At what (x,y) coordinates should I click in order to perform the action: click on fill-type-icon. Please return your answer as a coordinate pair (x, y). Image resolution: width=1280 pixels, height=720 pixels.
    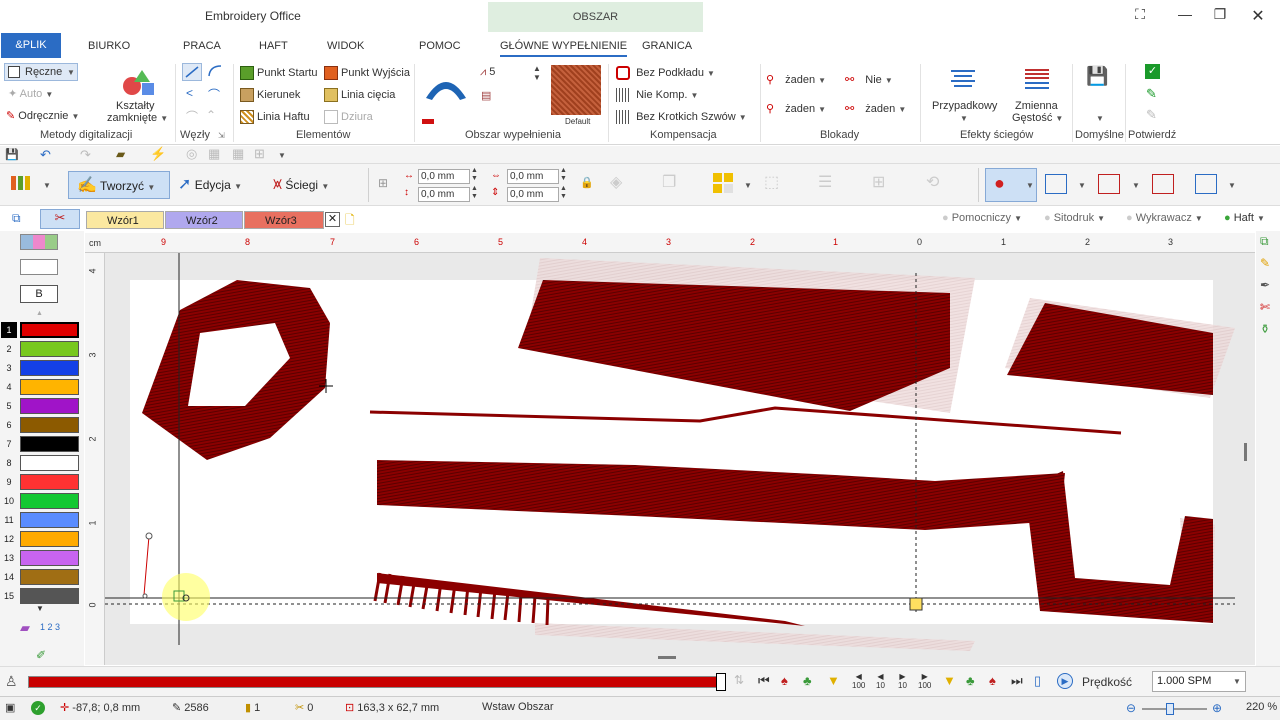
    Looking at the image, I should click on (446, 88).